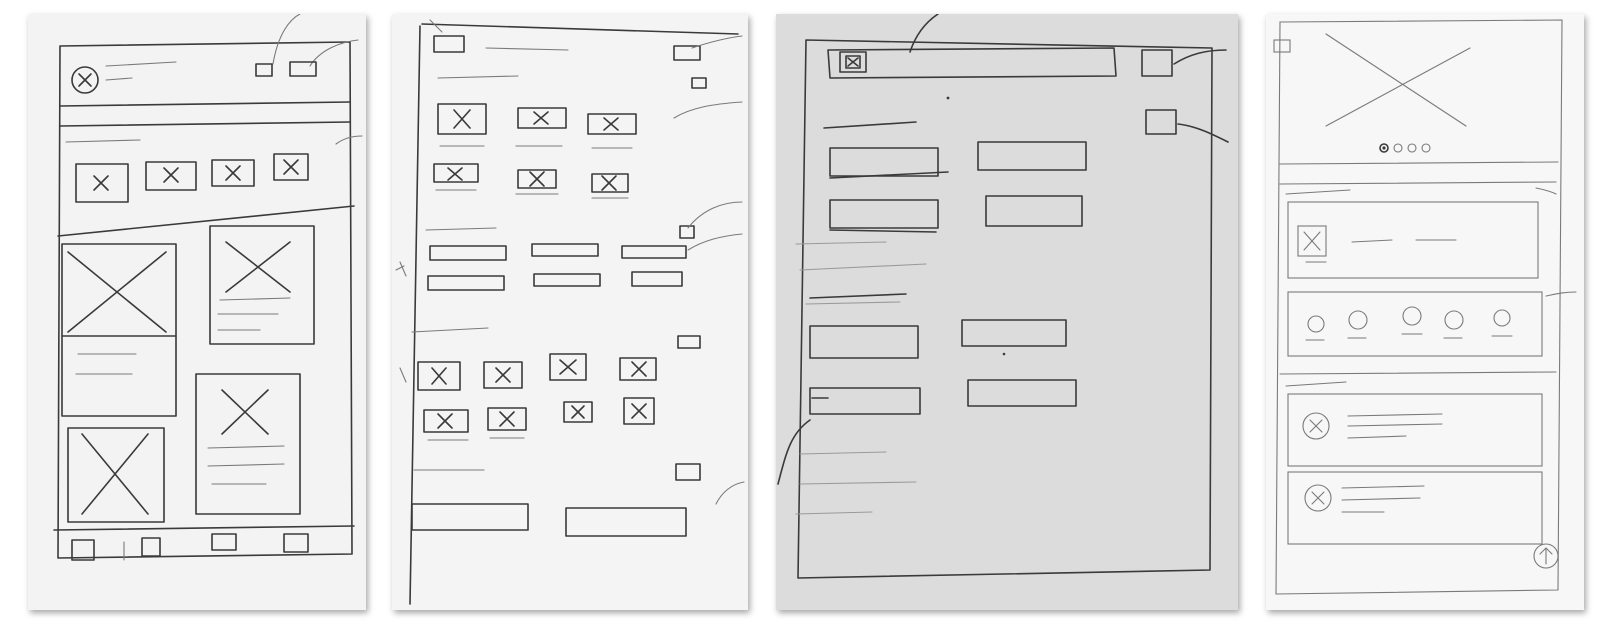 This screenshot has height=628, width=1606. I want to click on list-card, so click(1413, 240).